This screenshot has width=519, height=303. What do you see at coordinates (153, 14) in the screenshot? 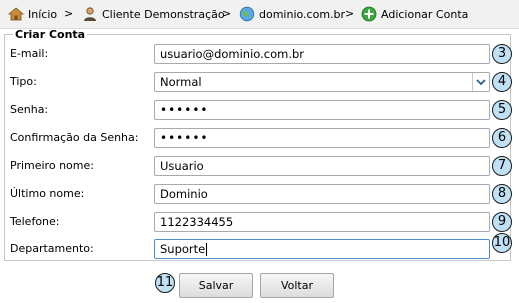
I see `breadcrumb-client: Cliente Demonstração` at bounding box center [153, 14].